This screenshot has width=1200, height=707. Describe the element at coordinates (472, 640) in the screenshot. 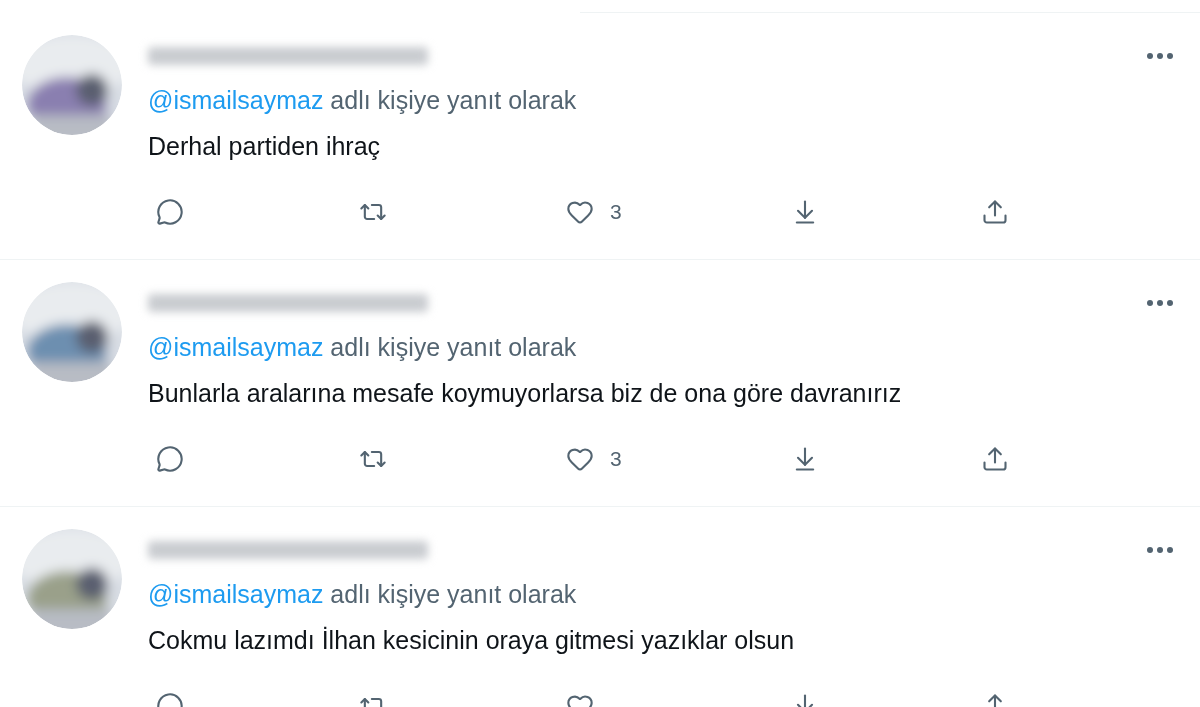

I see `tweet-text: Cokmu lazımdı İlhan kesicinin oraya gitmesi yazıklar olsun` at that location.